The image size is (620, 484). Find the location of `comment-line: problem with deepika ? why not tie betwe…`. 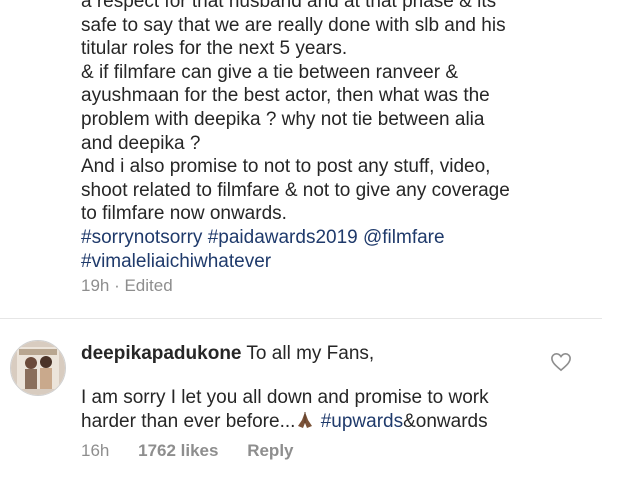

comment-line: problem with deepika ? why not tie betwe… is located at coordinates (283, 119).